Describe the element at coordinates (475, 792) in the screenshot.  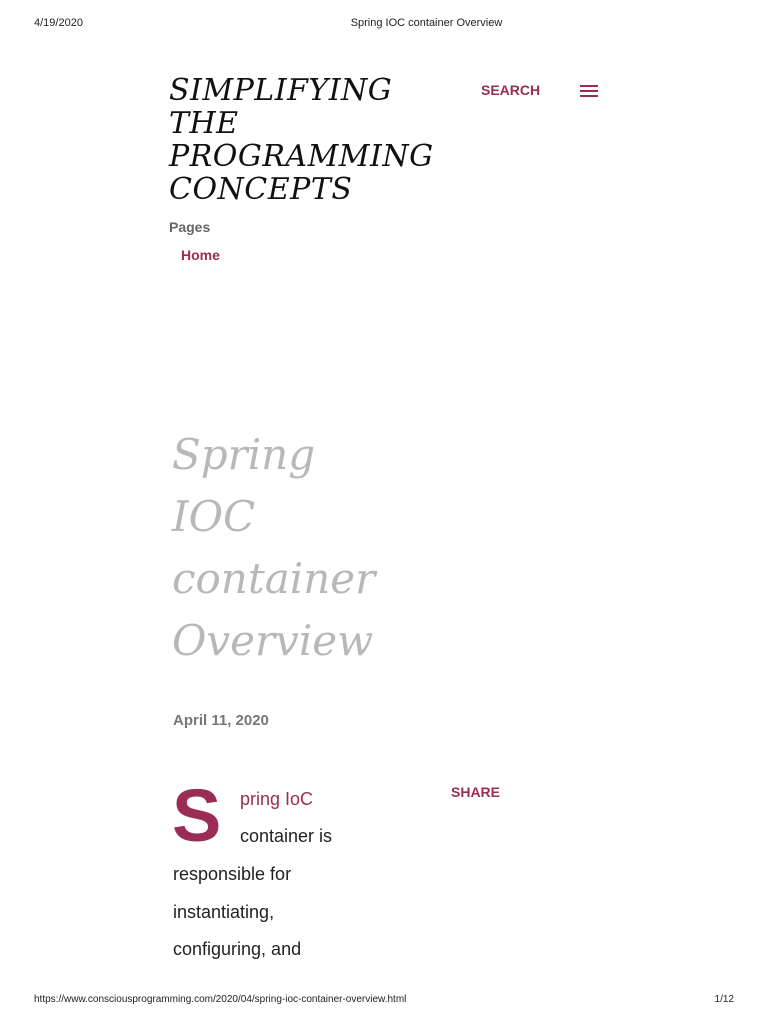
I see `share-button: SHARE` at that location.